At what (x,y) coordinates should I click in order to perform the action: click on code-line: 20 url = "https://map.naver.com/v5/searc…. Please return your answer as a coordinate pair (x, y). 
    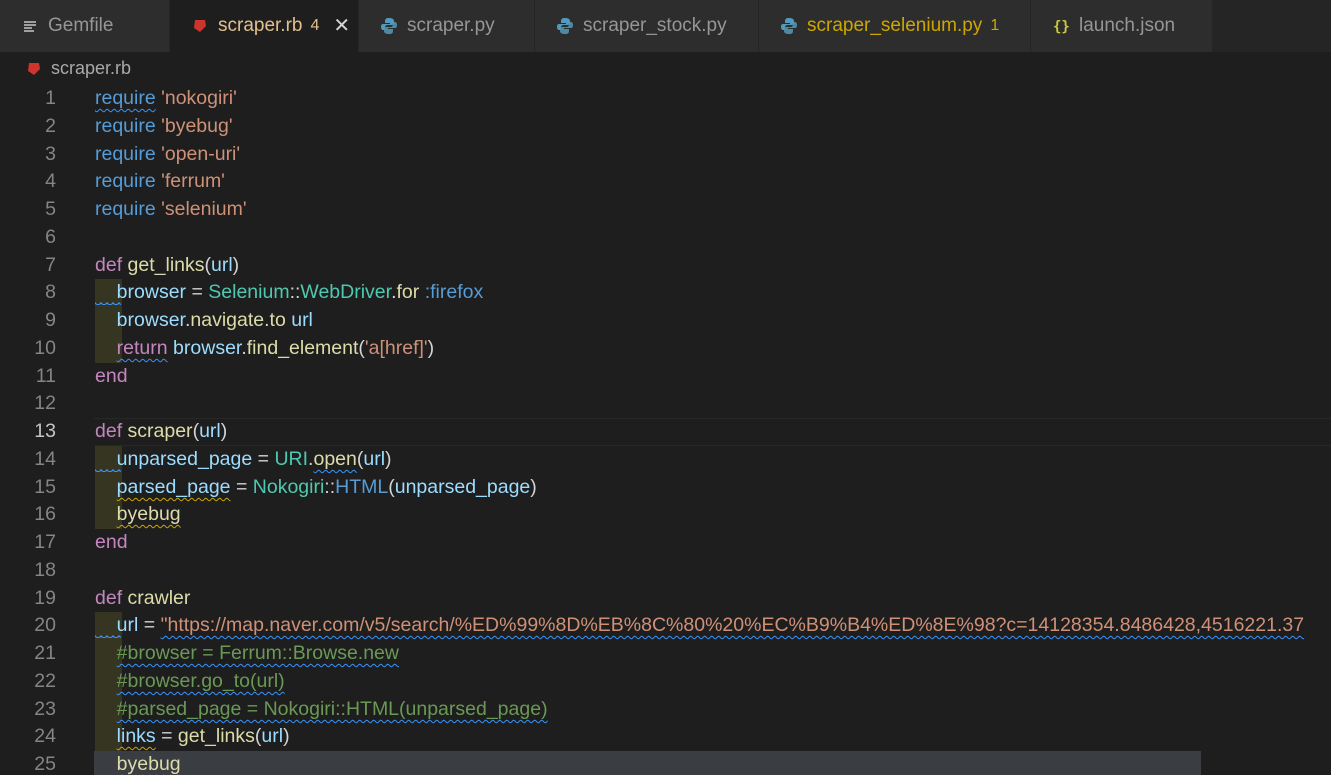
    Looking at the image, I should click on (665, 626).